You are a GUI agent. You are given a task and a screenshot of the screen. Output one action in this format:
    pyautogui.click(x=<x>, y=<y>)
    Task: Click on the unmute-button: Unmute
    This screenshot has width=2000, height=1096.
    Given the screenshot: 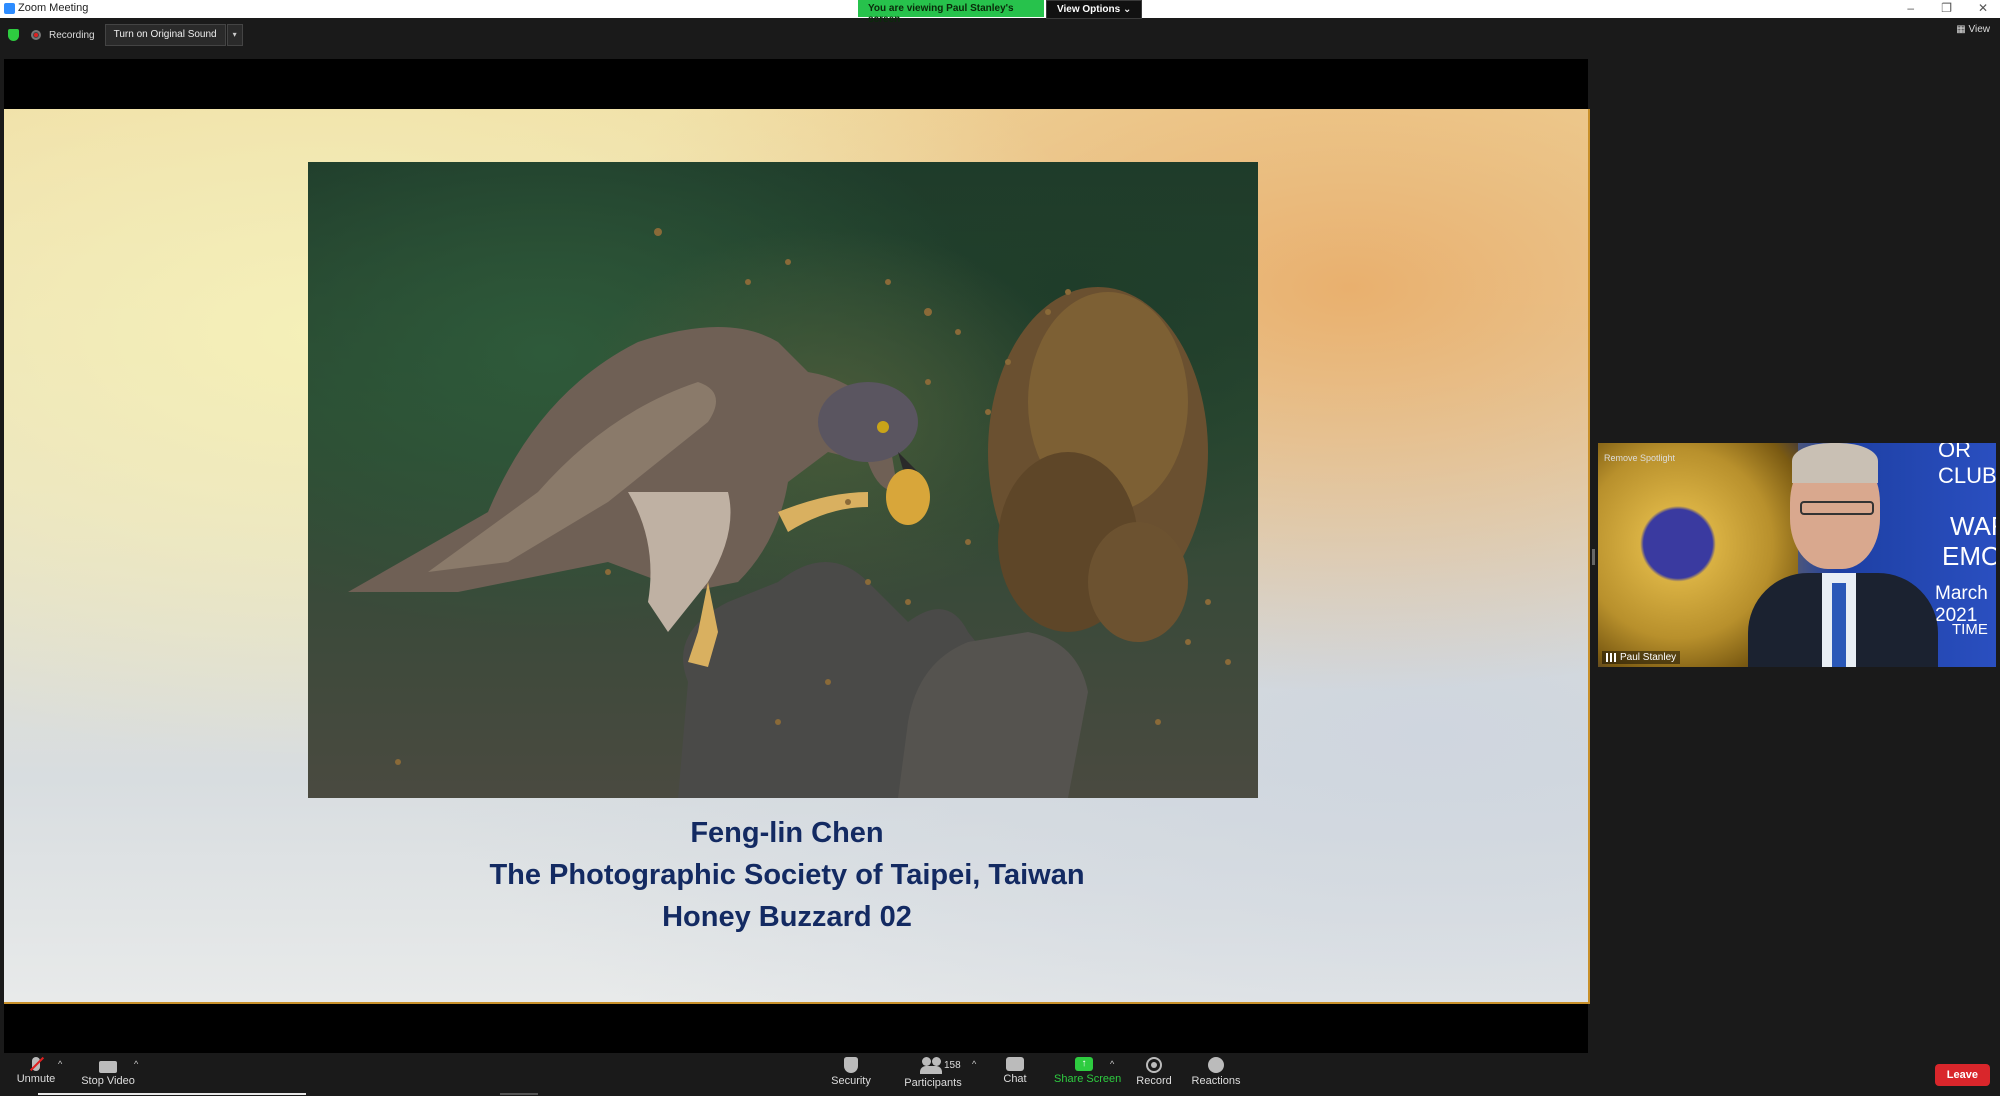 What is the action you would take?
    pyautogui.click(x=36, y=1070)
    